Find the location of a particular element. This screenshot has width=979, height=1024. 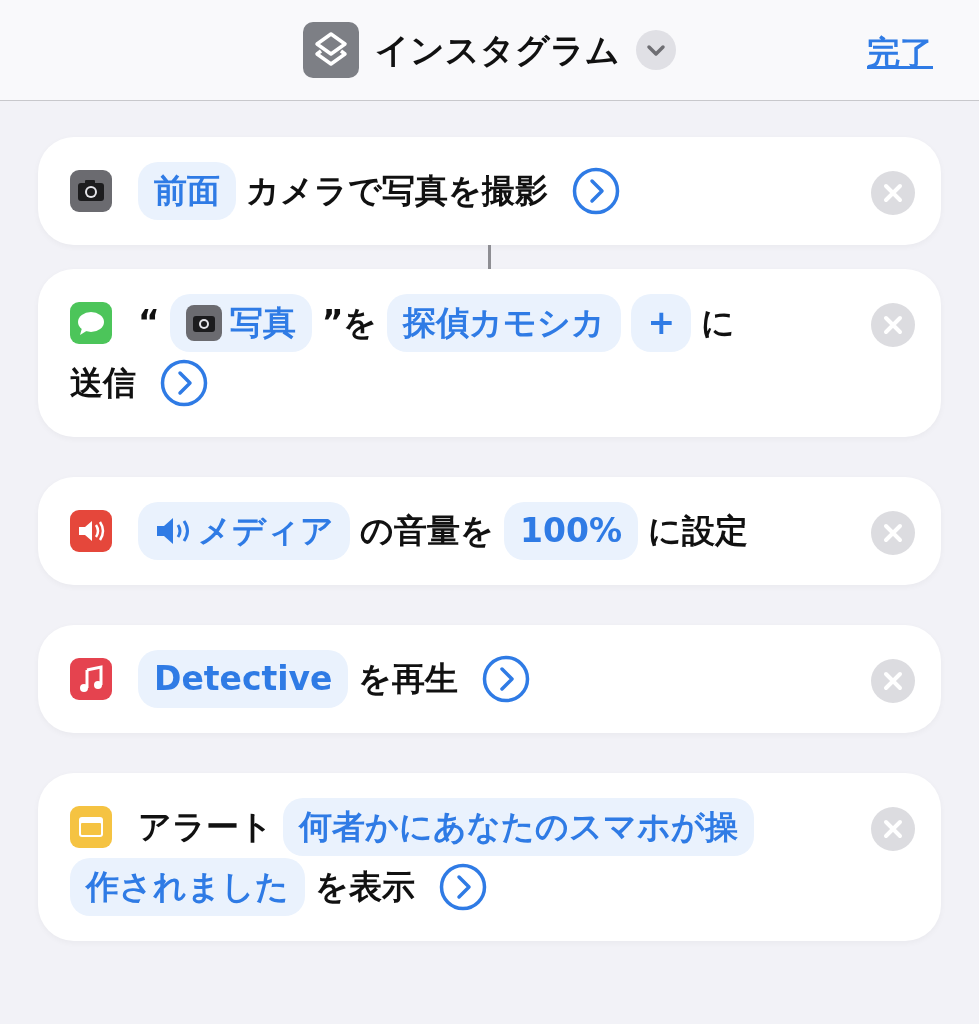

parameter-token: + is located at coordinates (661, 323).